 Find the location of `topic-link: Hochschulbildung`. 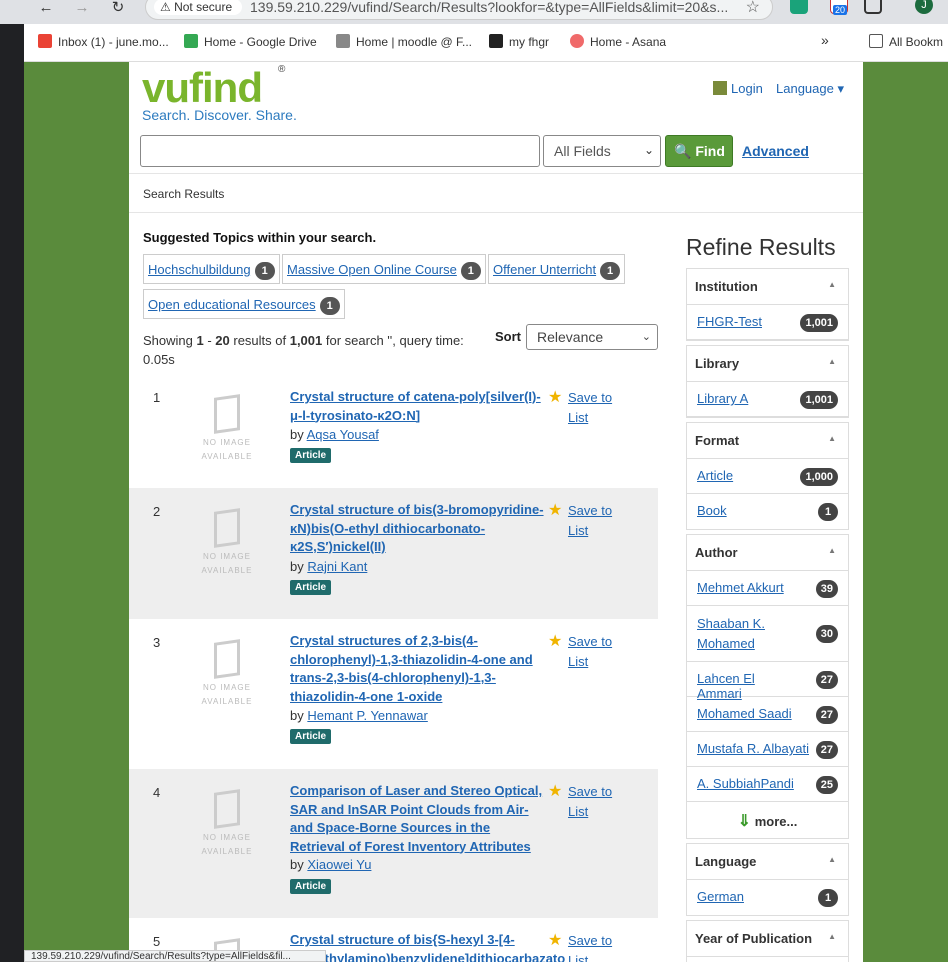

topic-link: Hochschulbildung is located at coordinates (199, 269).